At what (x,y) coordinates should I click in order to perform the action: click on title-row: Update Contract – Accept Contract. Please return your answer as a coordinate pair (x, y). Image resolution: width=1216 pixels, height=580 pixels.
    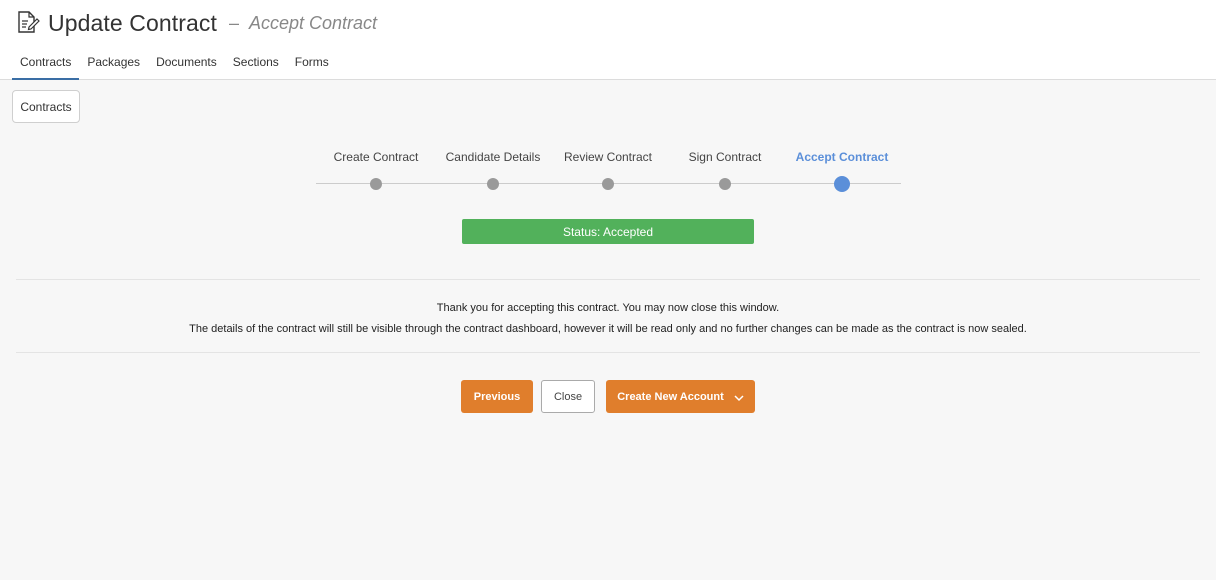
    Looking at the image, I should click on (196, 23).